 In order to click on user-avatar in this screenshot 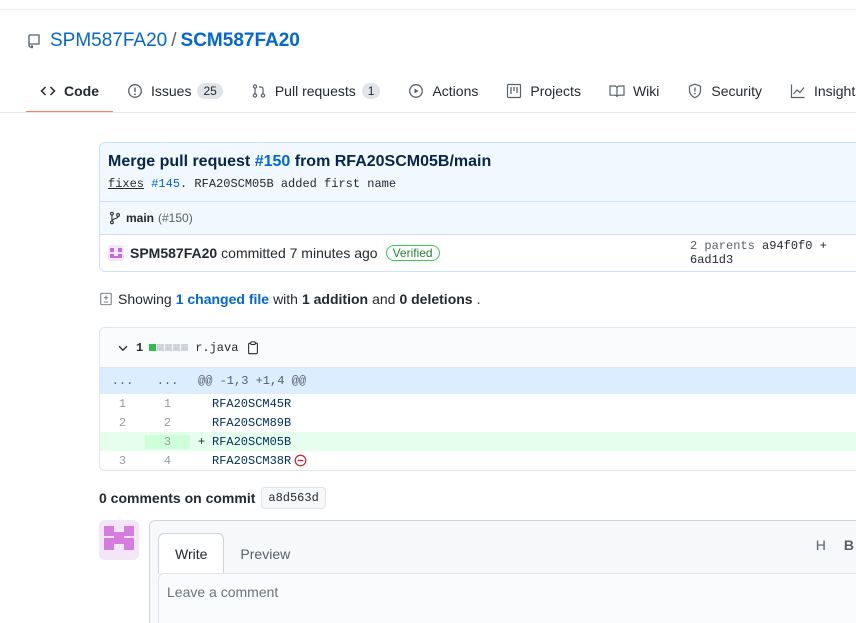, I will do `click(119, 540)`.